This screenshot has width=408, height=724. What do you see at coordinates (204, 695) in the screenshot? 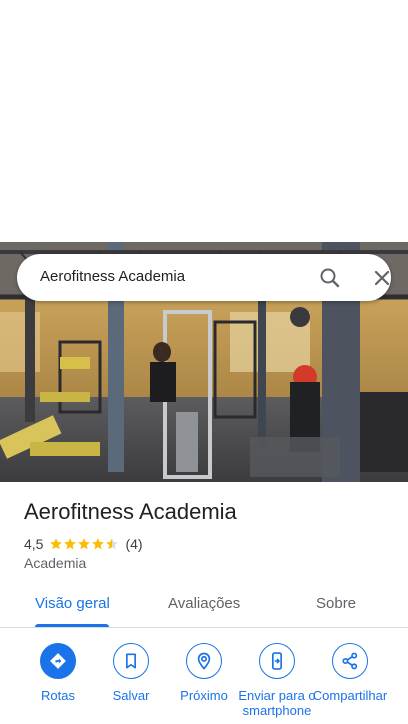
I see `nearby-label: Próximo` at bounding box center [204, 695].